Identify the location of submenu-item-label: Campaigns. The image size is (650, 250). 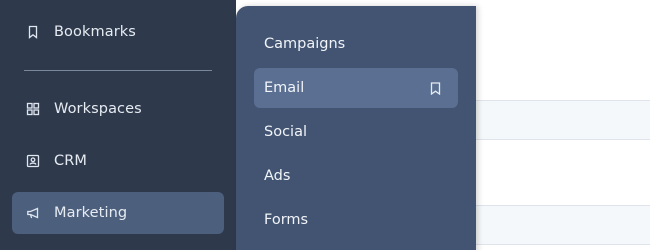
(305, 44).